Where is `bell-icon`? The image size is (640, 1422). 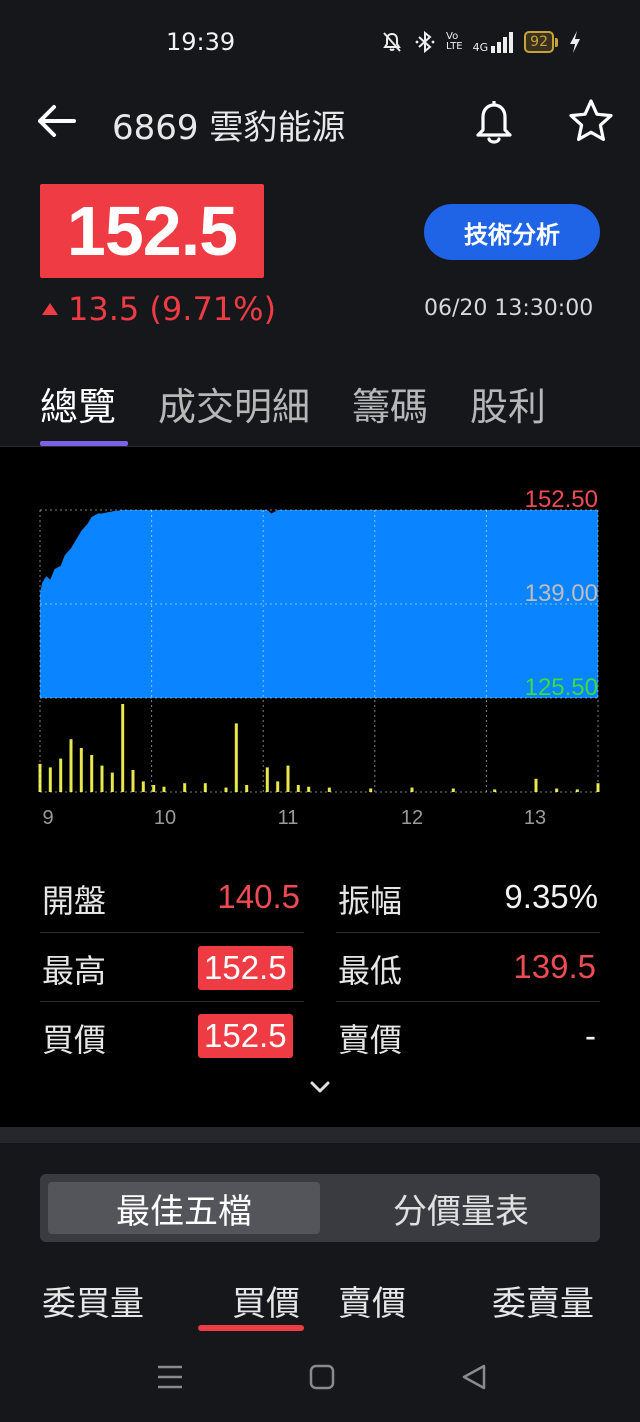 bell-icon is located at coordinates (494, 122).